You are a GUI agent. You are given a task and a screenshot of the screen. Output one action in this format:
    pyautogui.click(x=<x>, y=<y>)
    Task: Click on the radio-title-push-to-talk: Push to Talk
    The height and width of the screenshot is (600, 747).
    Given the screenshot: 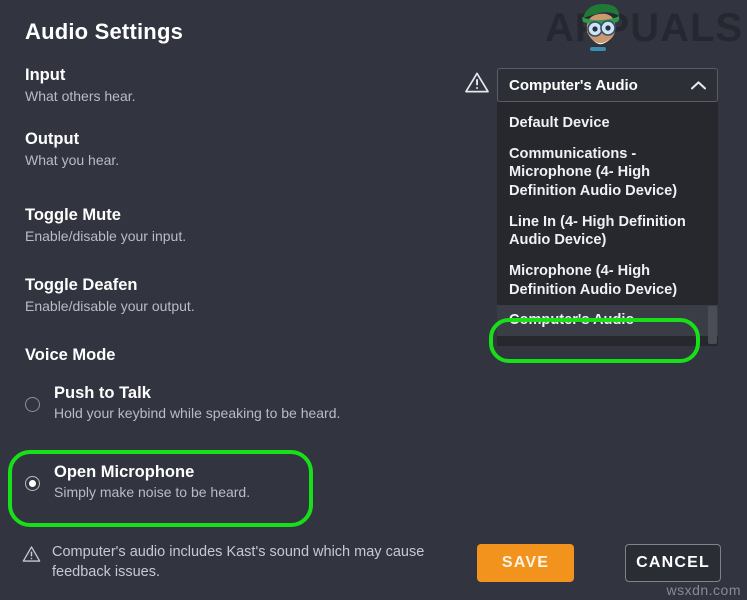 What is the action you would take?
    pyautogui.click(x=102, y=393)
    